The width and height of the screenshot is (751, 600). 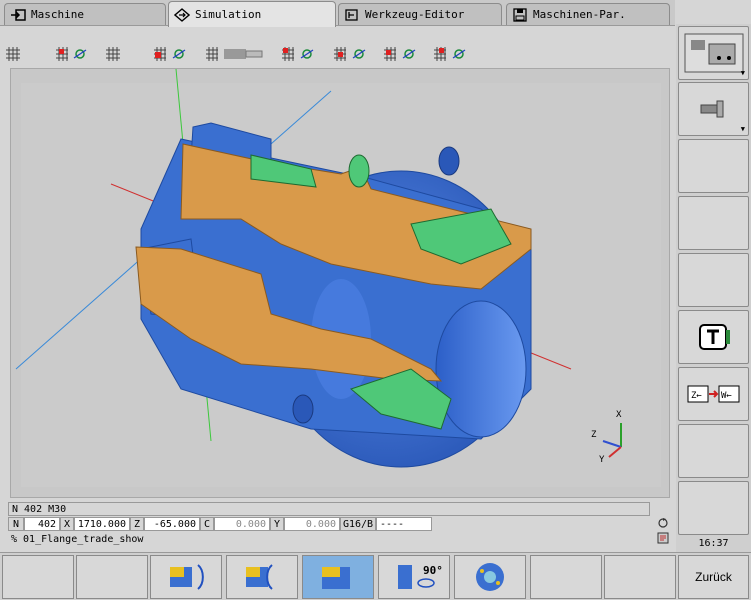 I want to click on z-value: -65.000, so click(x=172, y=524).